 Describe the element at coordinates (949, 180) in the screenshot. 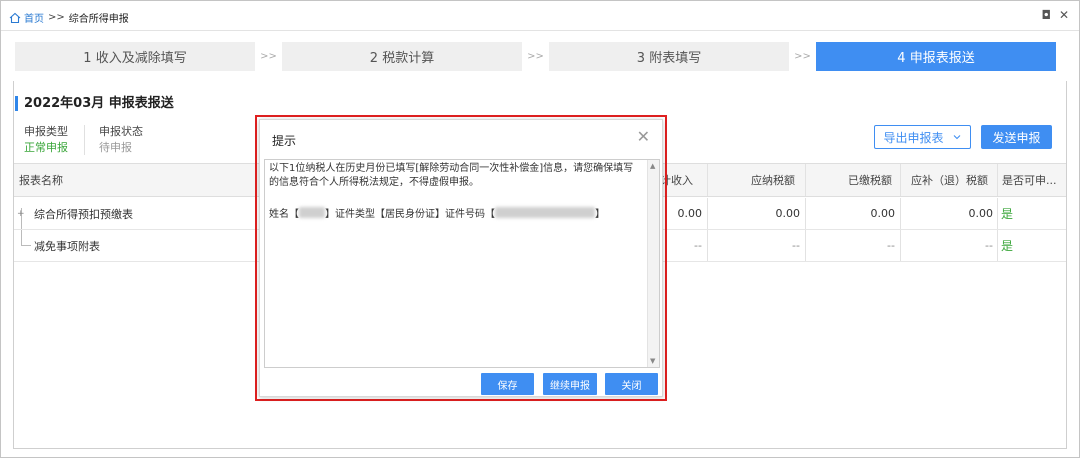

I see `header-refund: 应补（退）税额` at that location.